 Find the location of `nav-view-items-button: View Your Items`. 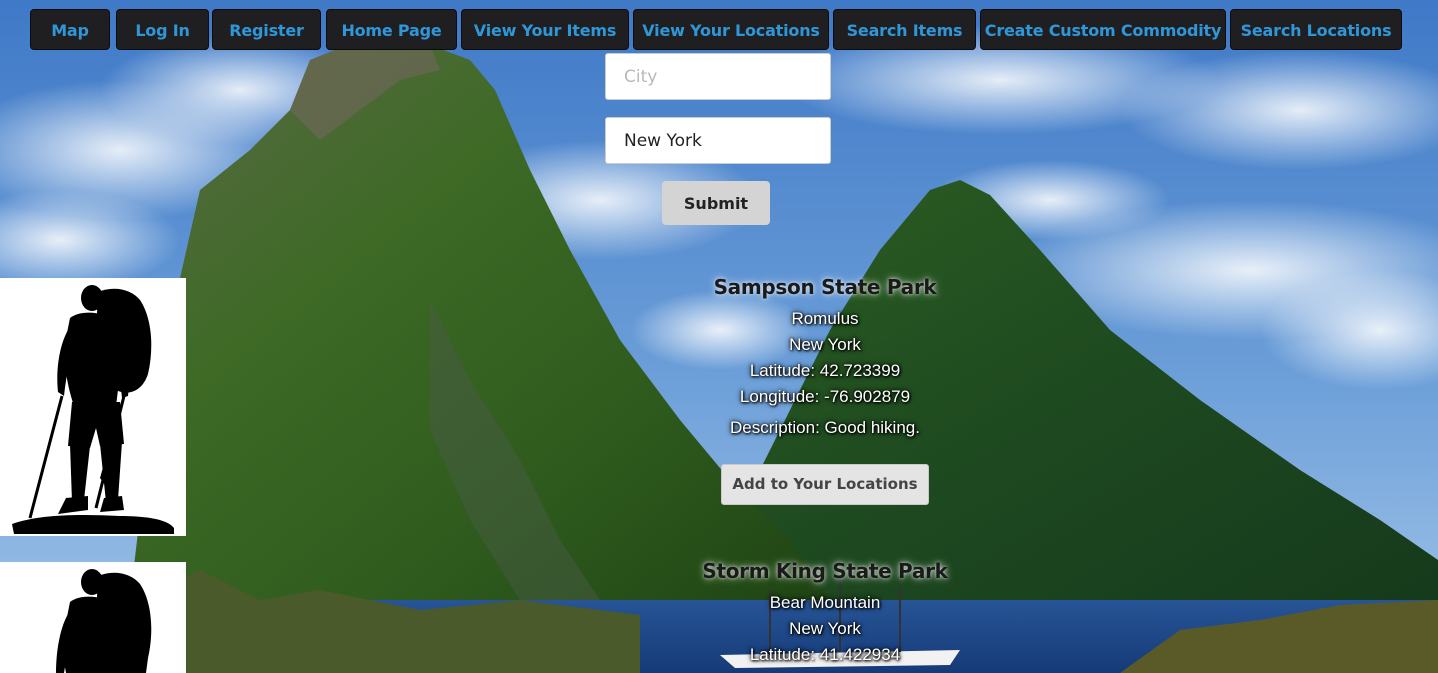

nav-view-items-button: View Your Items is located at coordinates (545, 29).